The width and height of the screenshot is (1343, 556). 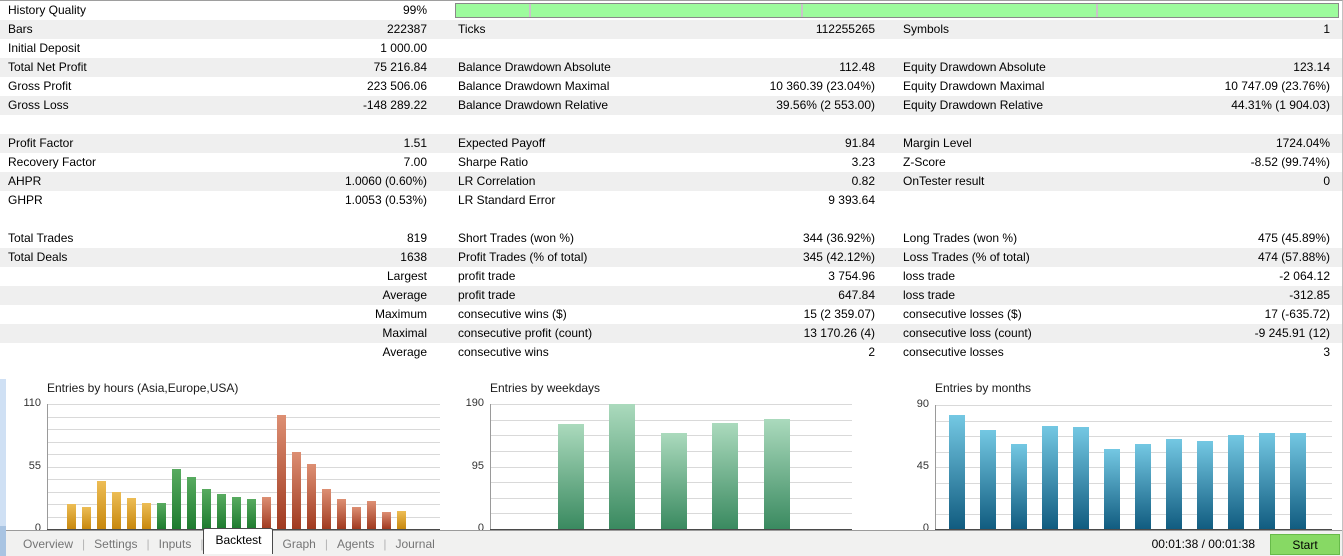 I want to click on stat-label: Profit Factor, so click(x=41, y=143).